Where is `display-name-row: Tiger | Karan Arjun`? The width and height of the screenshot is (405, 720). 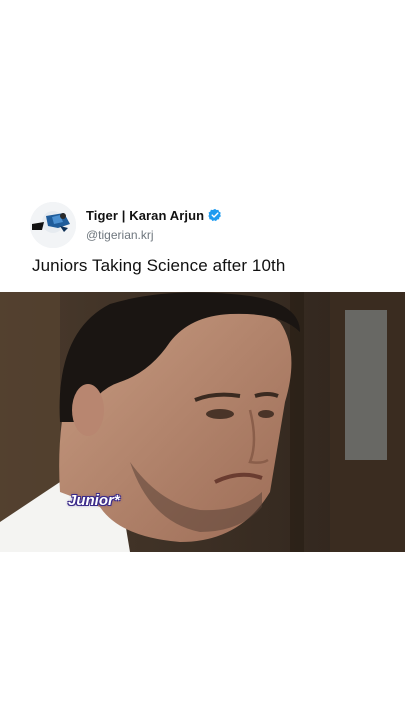
display-name-row: Tiger | Karan Arjun is located at coordinates (154, 215).